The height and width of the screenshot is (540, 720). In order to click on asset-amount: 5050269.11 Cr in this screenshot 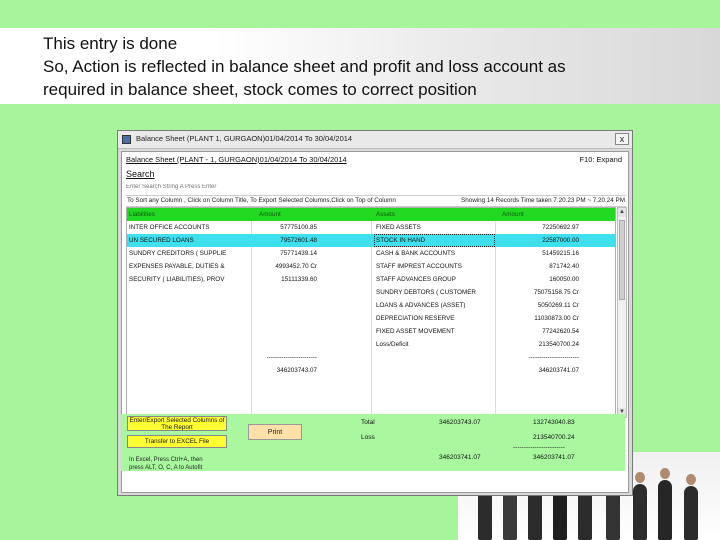, I will do `click(558, 305)`.